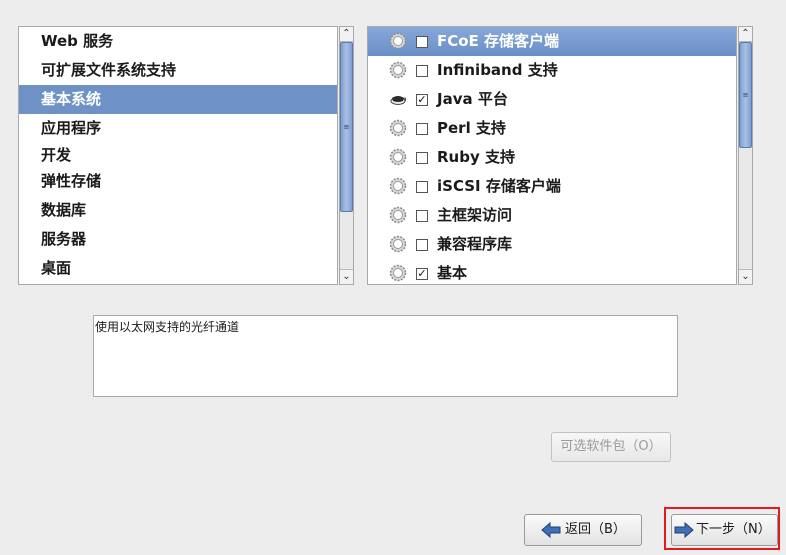  I want to click on package-label: FCoE 存储客户端, so click(498, 41).